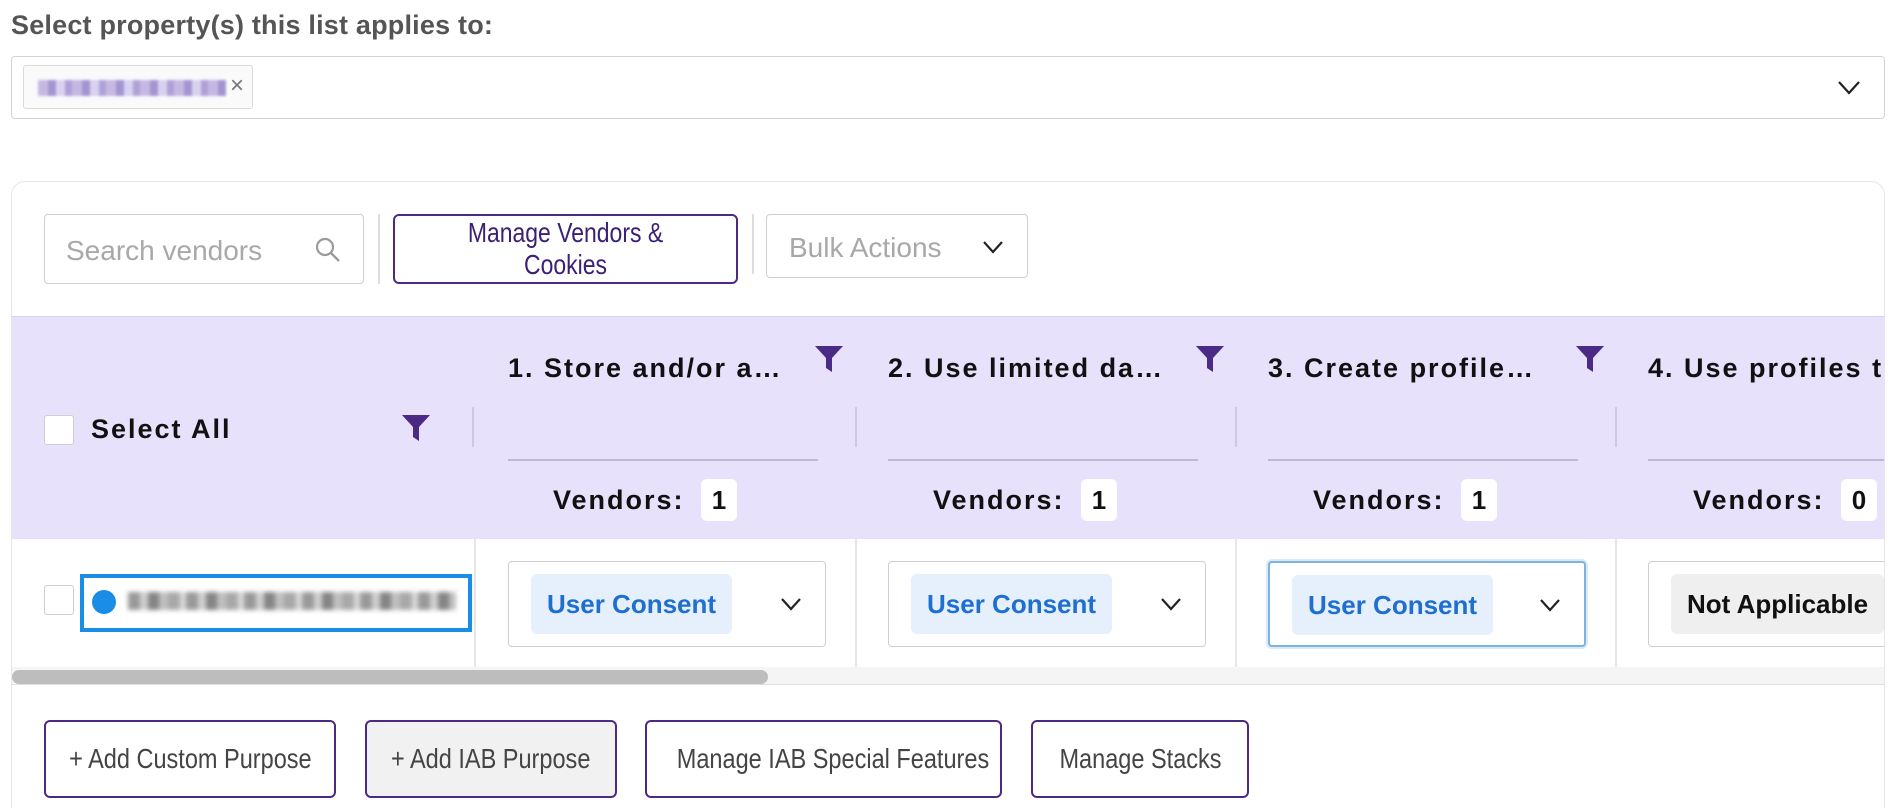 The width and height of the screenshot is (1896, 808). I want to click on bulk-actions-dropdown: Bulk Actions, so click(897, 246).